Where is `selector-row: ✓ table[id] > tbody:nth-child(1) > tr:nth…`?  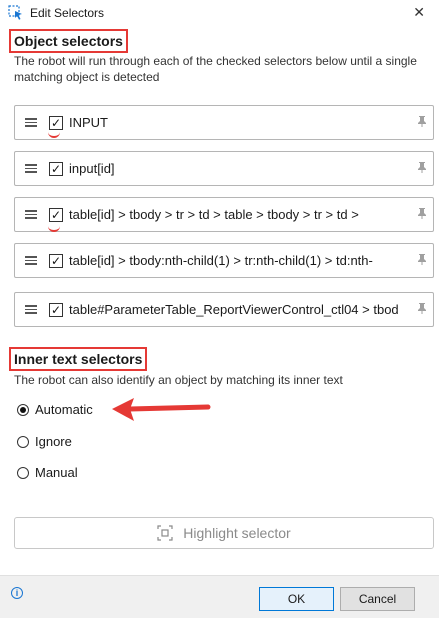
selector-row: ✓ table[id] > tbody:nth-child(1) > tr:nth… is located at coordinates (224, 260).